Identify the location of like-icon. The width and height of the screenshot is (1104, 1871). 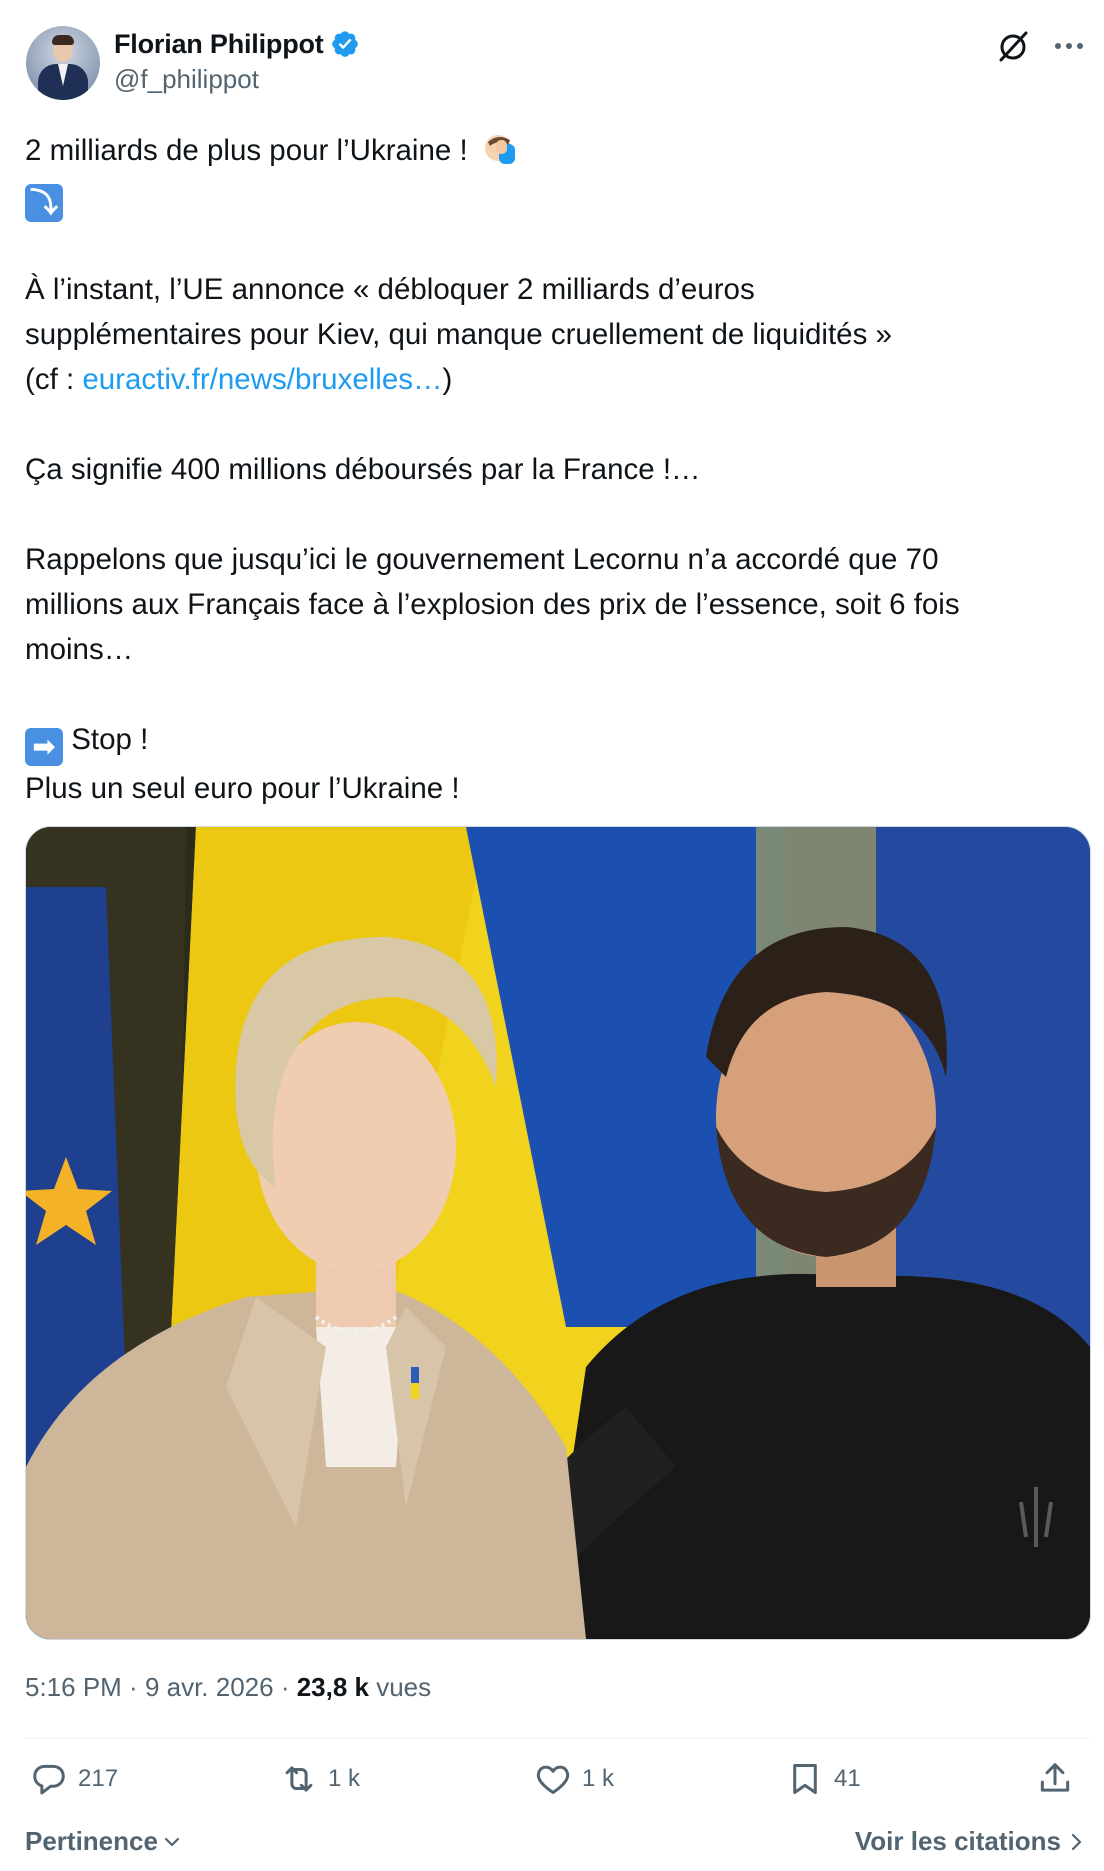
(553, 1779).